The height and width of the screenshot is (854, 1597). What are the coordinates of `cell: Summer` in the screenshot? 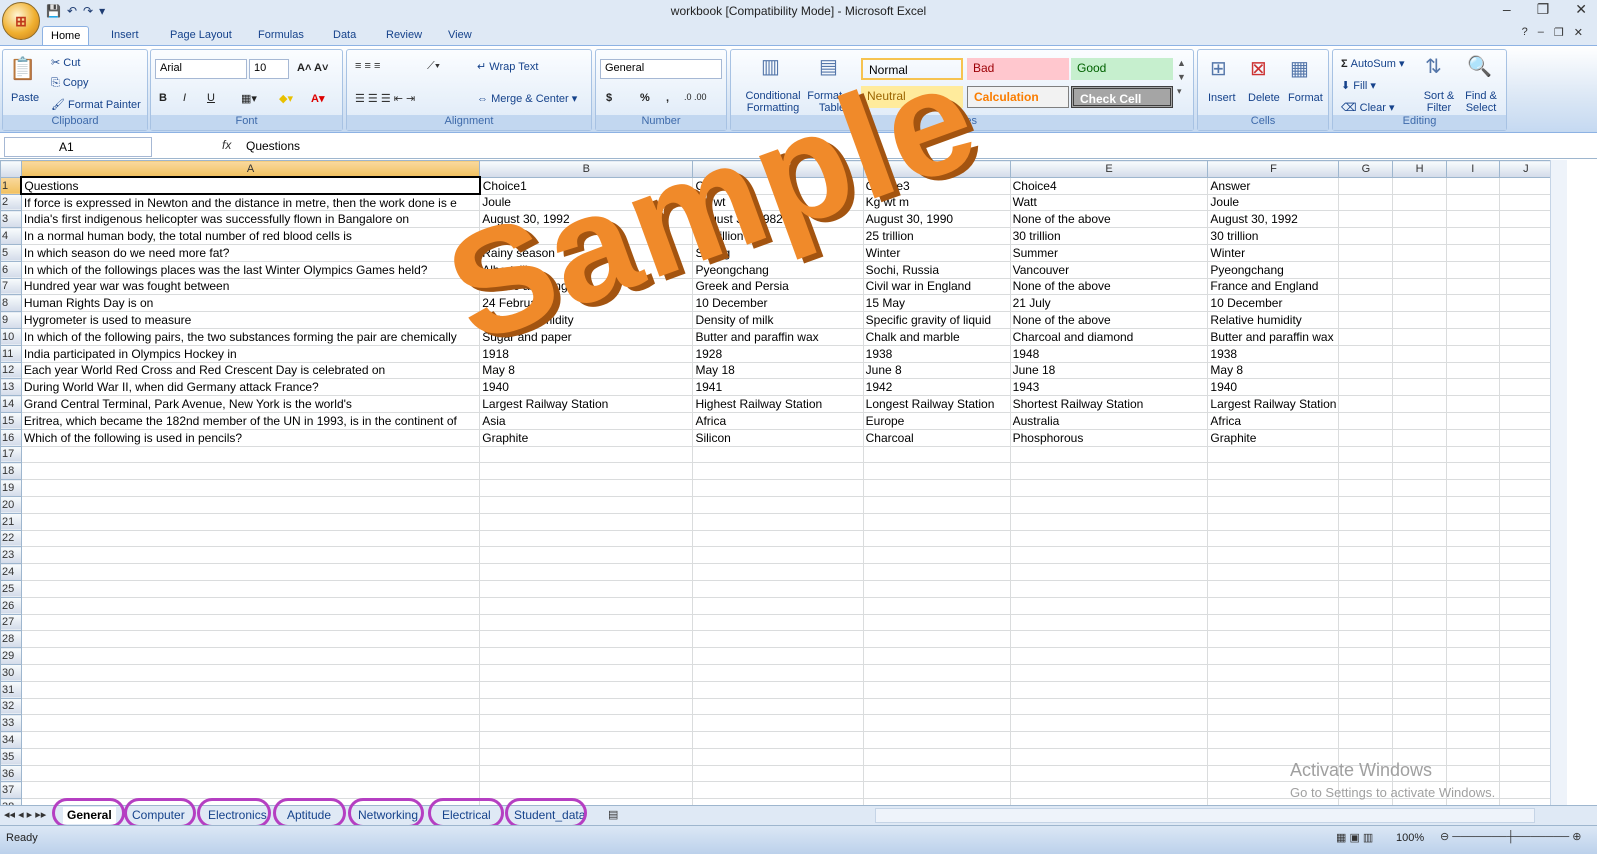 It's located at (1109, 252).